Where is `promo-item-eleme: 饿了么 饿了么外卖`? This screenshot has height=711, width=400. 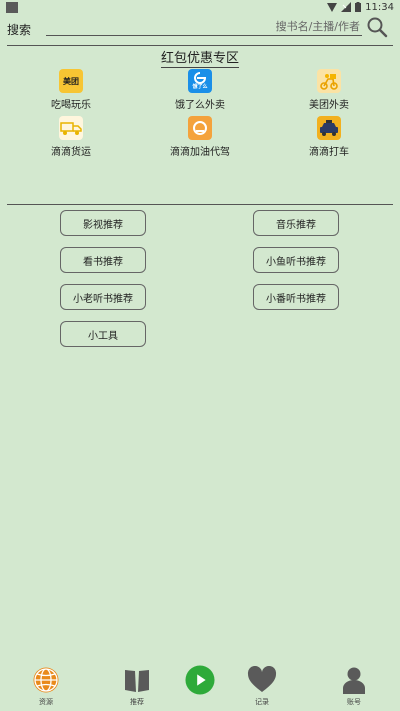 promo-item-eleme: 饿了么 饿了么外卖 is located at coordinates (200, 90).